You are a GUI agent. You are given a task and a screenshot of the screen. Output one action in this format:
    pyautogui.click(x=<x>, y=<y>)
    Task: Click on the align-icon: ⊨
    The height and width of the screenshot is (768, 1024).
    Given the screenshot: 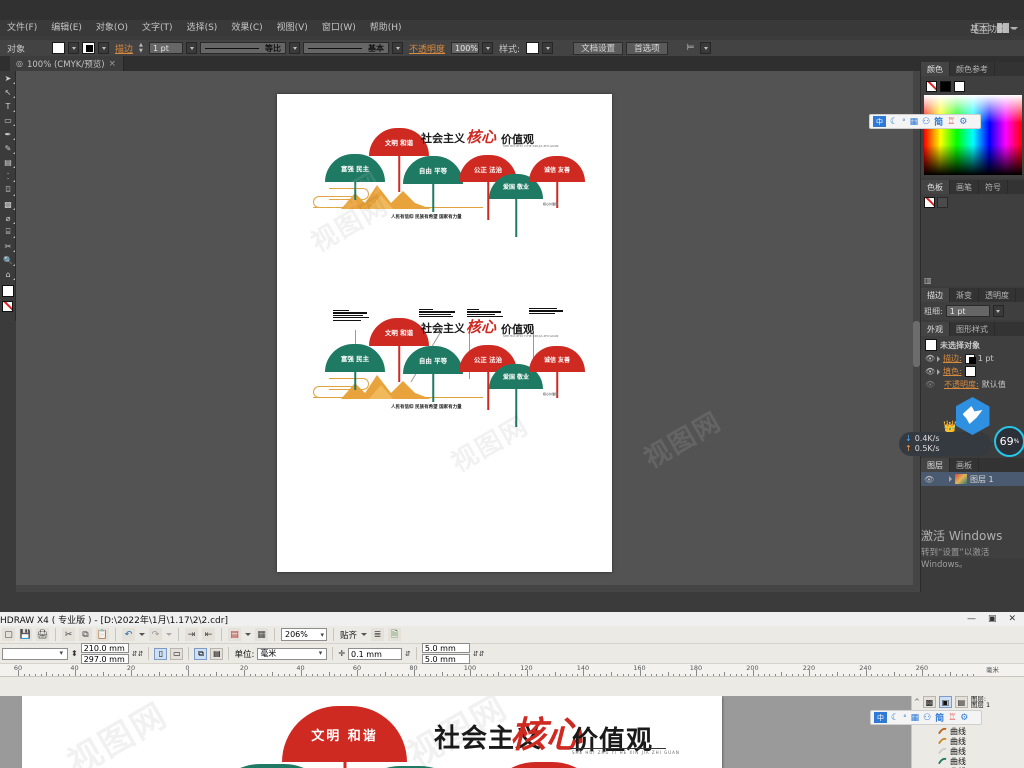 What is the action you would take?
    pyautogui.click(x=691, y=48)
    